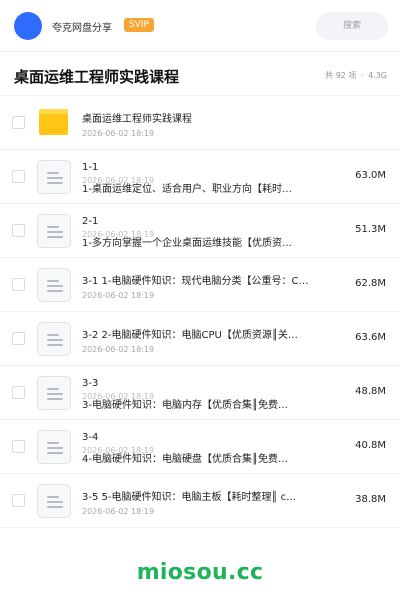 This screenshot has height=600, width=400. What do you see at coordinates (377, 75) in the screenshot?
I see `total-size: 4.3G` at bounding box center [377, 75].